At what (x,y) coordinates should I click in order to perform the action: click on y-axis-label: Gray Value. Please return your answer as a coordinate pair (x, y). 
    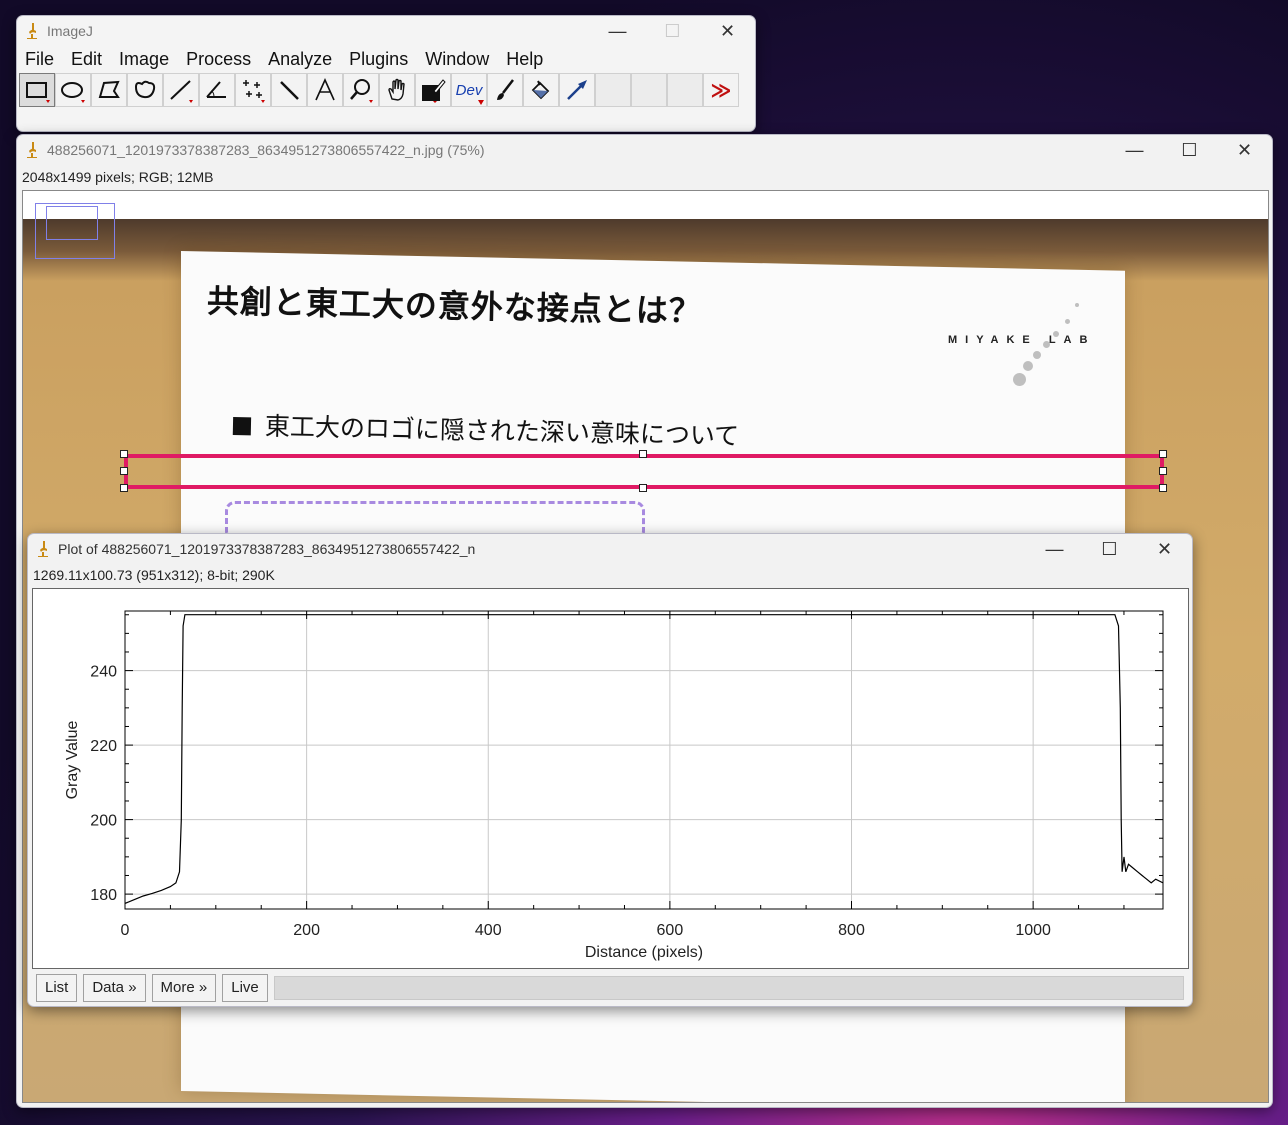
    Looking at the image, I should click on (72, 759).